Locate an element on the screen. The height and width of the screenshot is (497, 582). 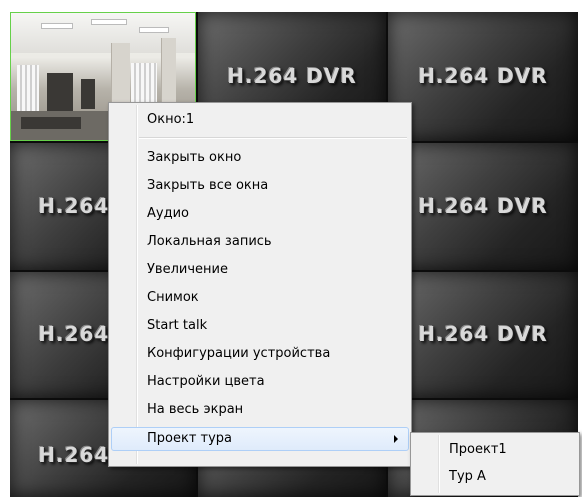
video-window-3: H.264 DVR is located at coordinates (483, 76).